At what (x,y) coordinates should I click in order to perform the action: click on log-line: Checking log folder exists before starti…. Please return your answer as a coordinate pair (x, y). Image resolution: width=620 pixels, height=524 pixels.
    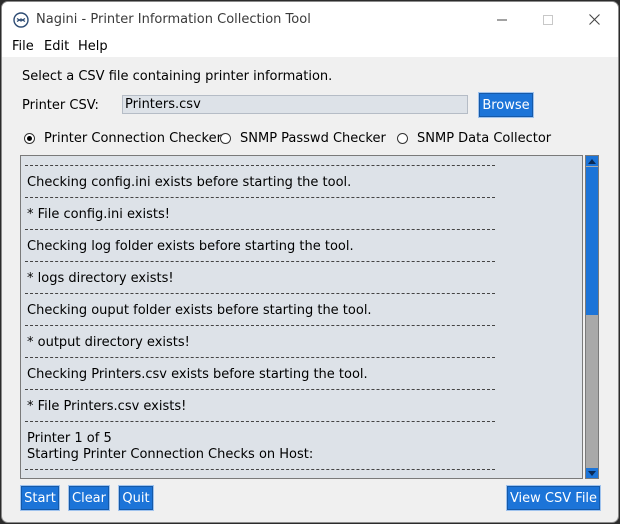
    Looking at the image, I should click on (190, 246).